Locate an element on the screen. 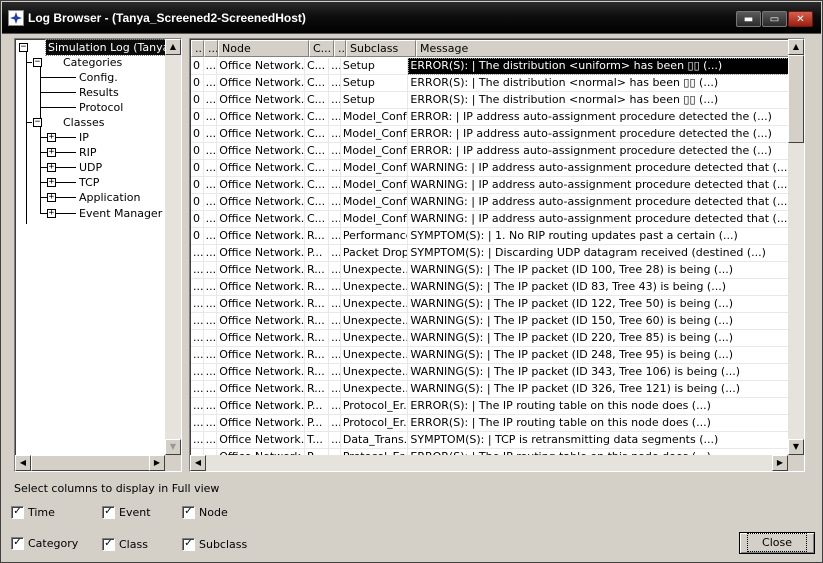  tree-node-categories: Categories is located at coordinates (92, 62).